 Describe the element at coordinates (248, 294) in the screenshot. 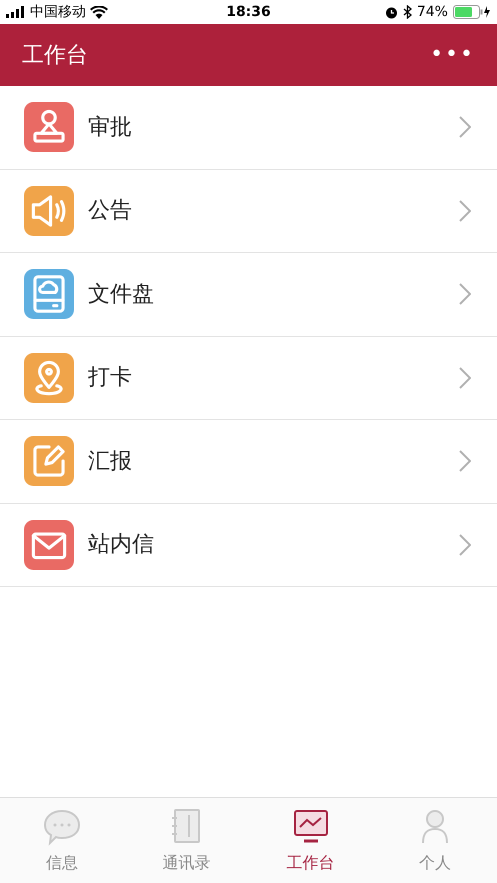

I see `menu-row: 文件盘` at that location.